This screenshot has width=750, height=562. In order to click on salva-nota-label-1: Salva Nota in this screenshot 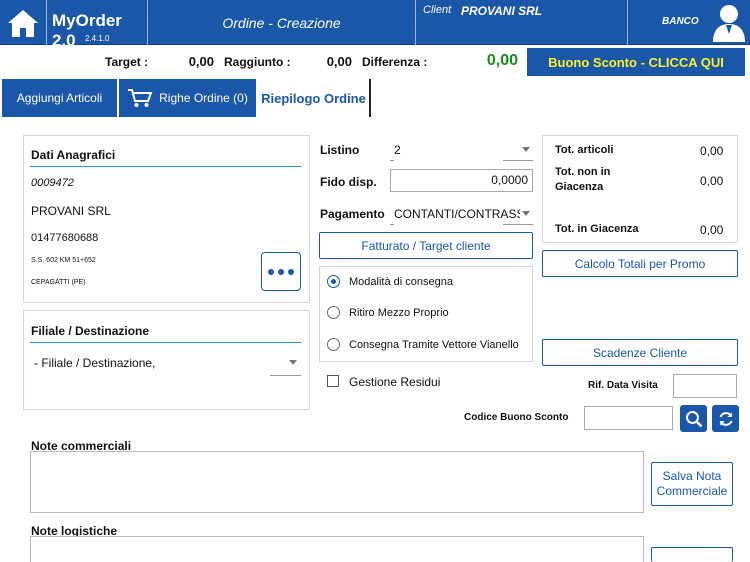, I will do `click(692, 476)`.